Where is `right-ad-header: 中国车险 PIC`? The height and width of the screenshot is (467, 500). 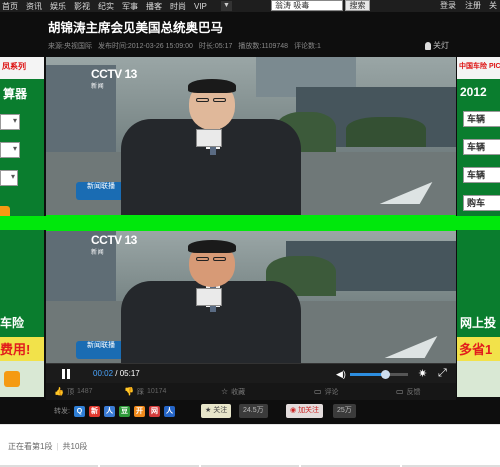
right-ad-header: 中国车险 PIC is located at coordinates (478, 68).